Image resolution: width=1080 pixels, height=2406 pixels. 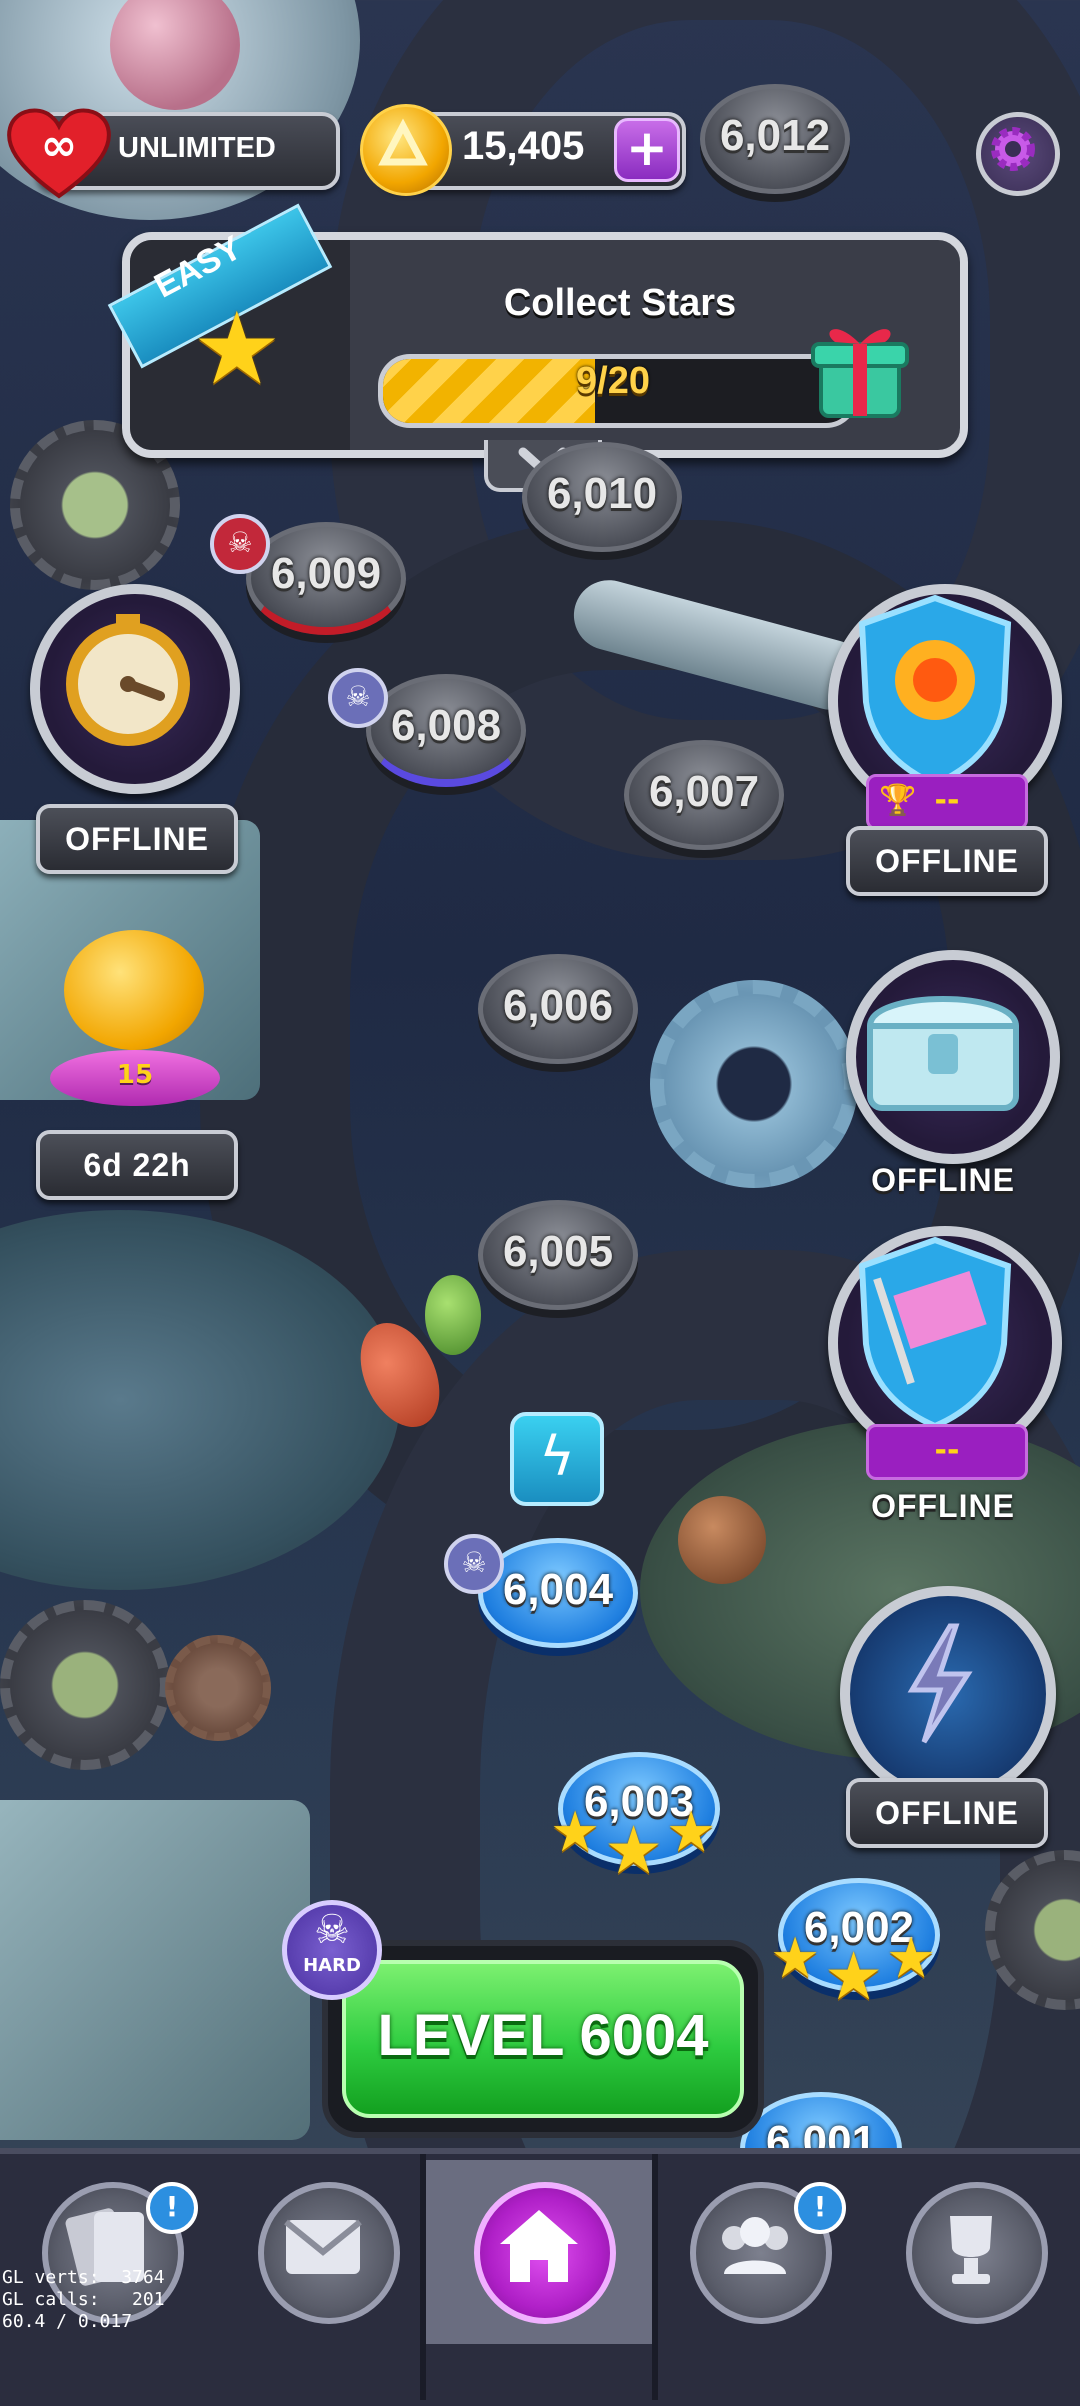 What do you see at coordinates (940, 1683) in the screenshot?
I see `lightning-icon` at bounding box center [940, 1683].